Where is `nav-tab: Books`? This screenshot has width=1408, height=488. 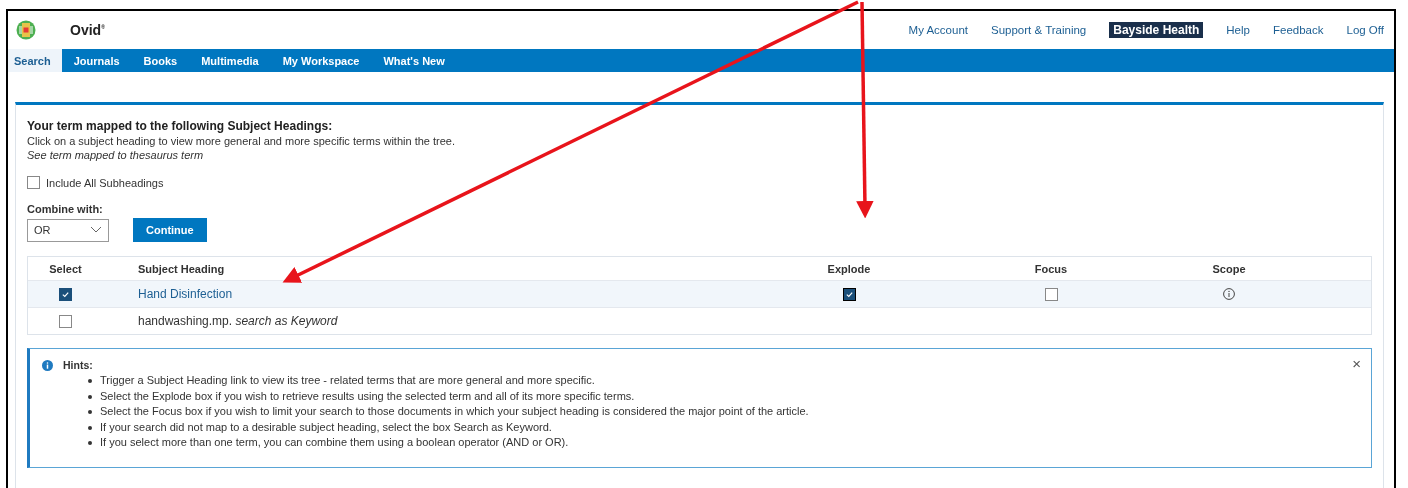
nav-tab: Books is located at coordinates (160, 60).